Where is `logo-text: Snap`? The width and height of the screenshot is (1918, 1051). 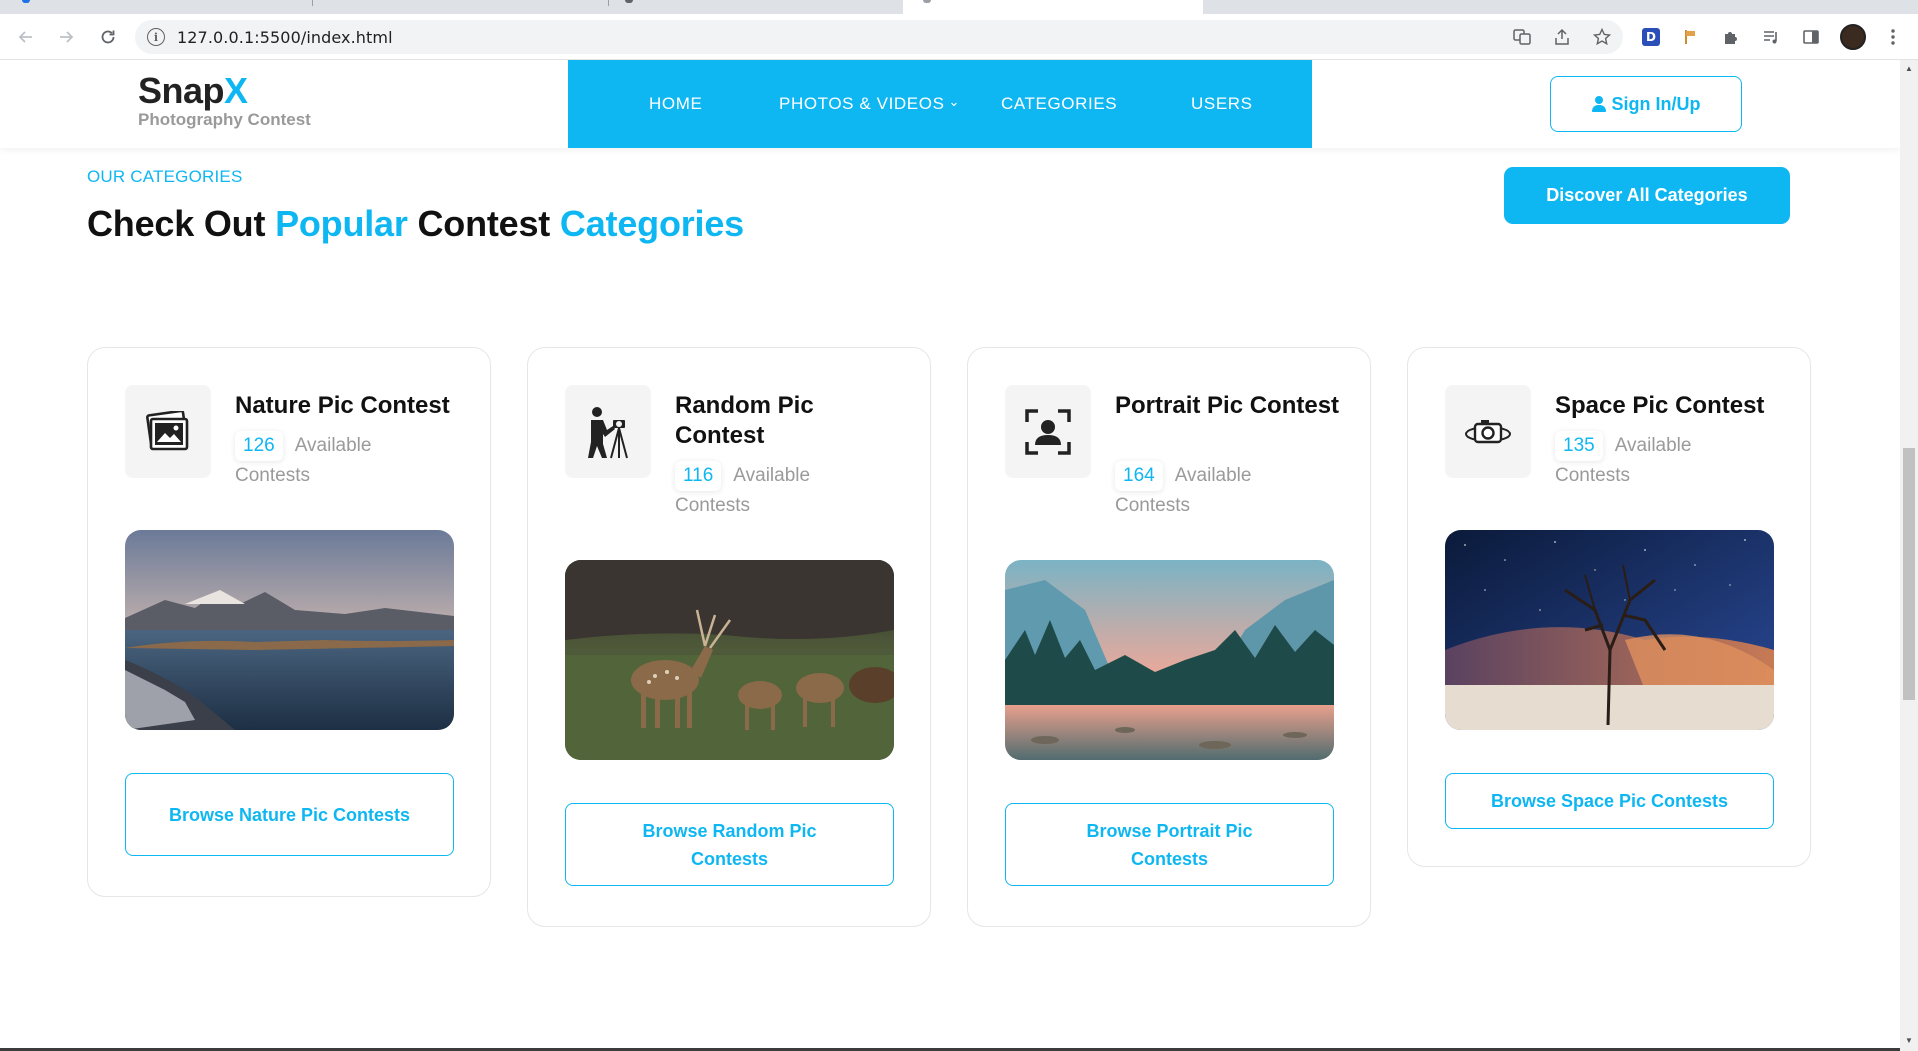 logo-text: Snap is located at coordinates (181, 90).